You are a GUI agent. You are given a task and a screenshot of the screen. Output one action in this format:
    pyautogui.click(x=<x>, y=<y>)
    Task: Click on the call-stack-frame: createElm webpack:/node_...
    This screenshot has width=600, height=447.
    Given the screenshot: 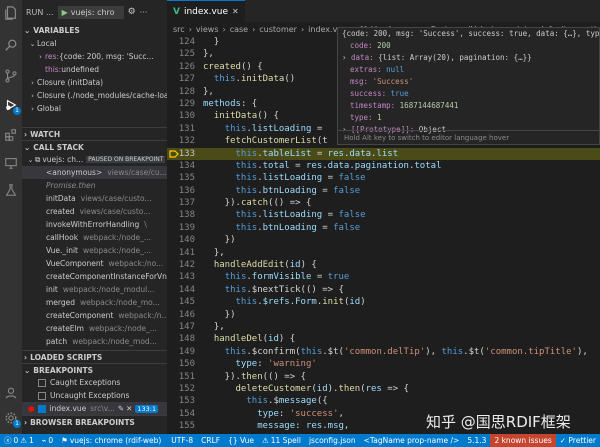 What is the action you would take?
    pyautogui.click(x=94, y=328)
    